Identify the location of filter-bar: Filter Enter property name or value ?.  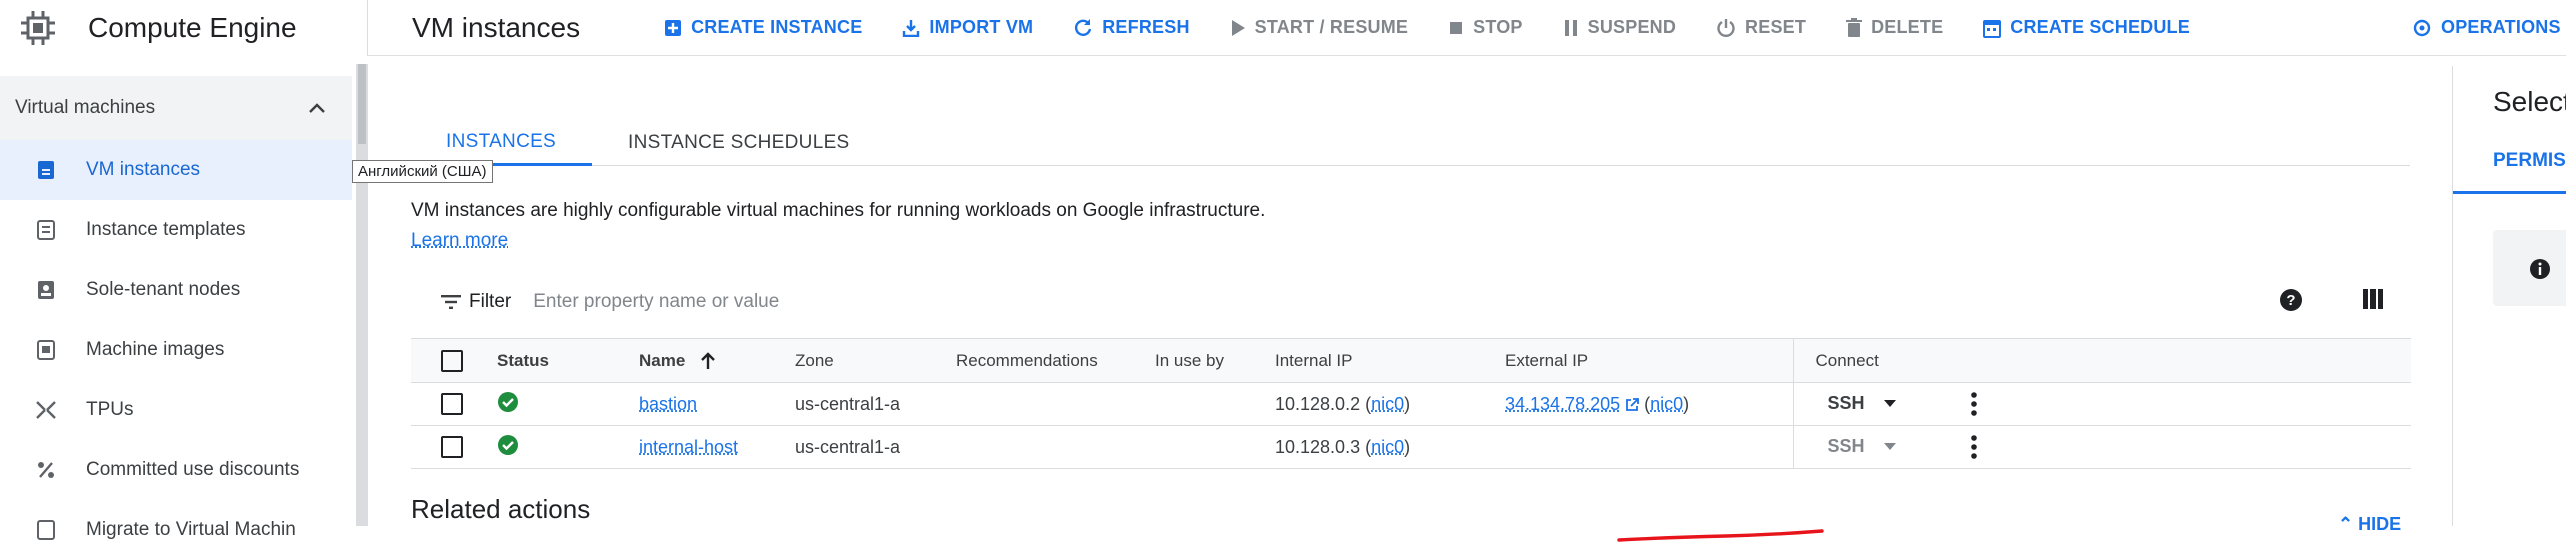
(1411, 302).